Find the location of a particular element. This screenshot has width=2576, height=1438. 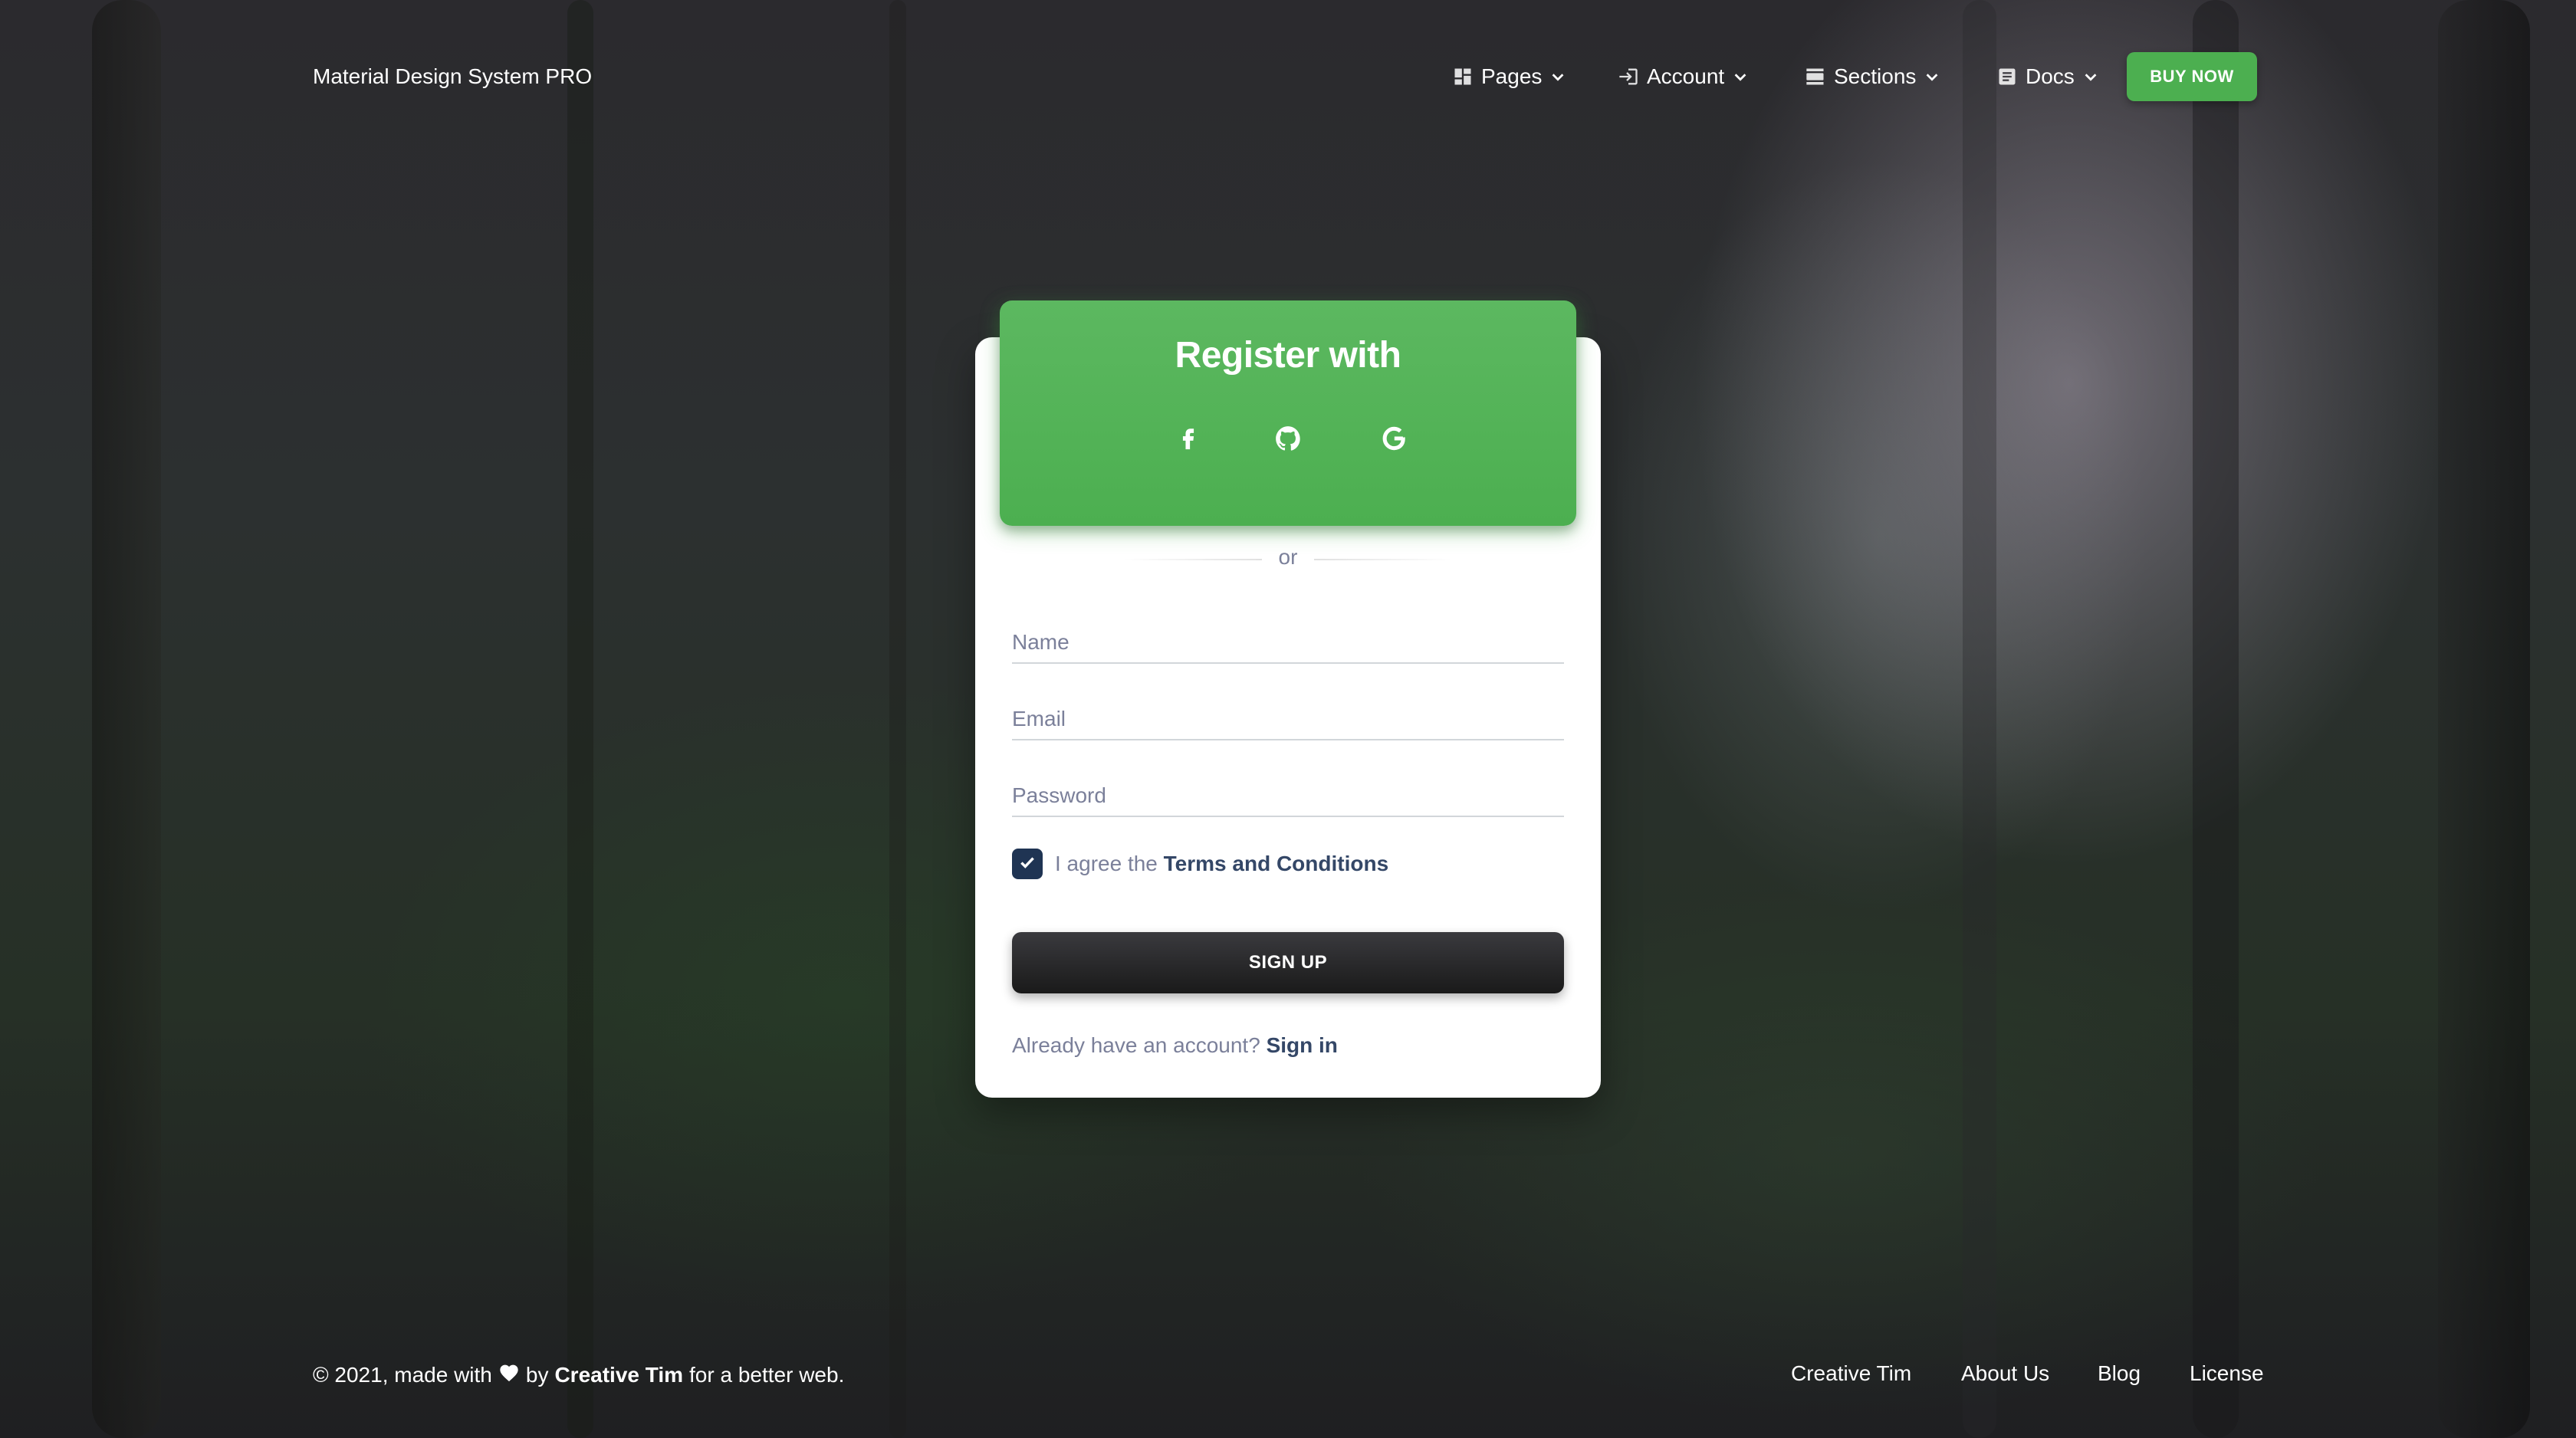

nav-sections-dropdown: Sections is located at coordinates (1872, 76).